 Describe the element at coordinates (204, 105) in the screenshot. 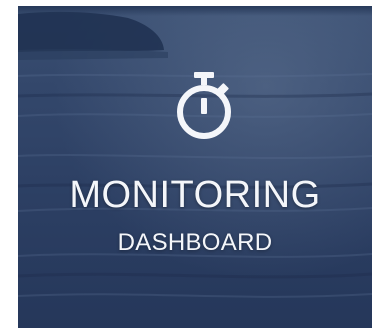

I see `stopwatch-icon` at that location.